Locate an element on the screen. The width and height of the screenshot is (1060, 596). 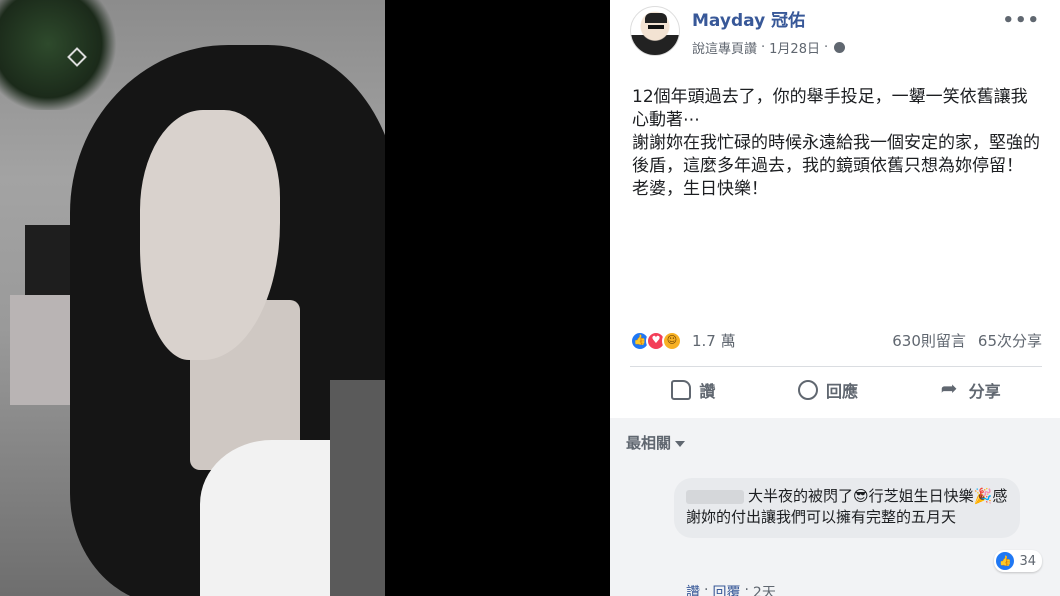
thumbs-up-icon is located at coordinates (681, 390).